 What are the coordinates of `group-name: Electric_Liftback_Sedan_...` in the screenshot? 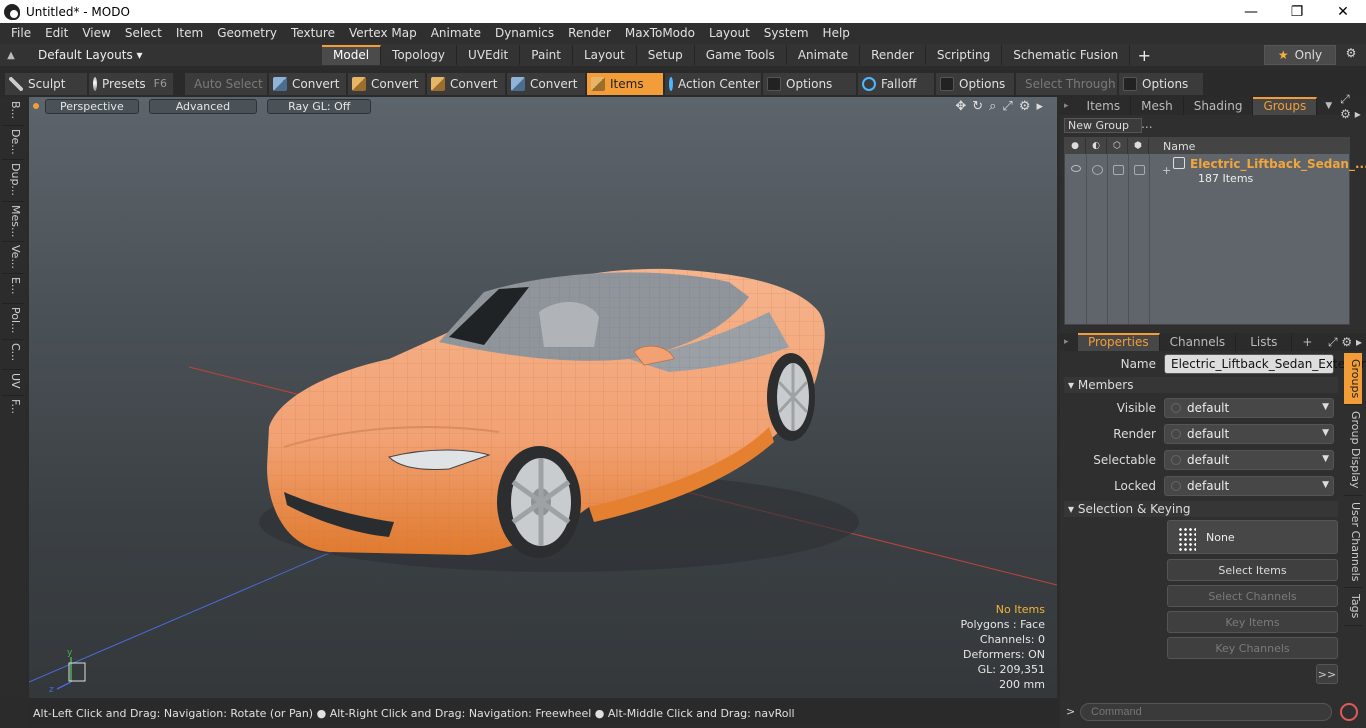 It's located at (1278, 164).